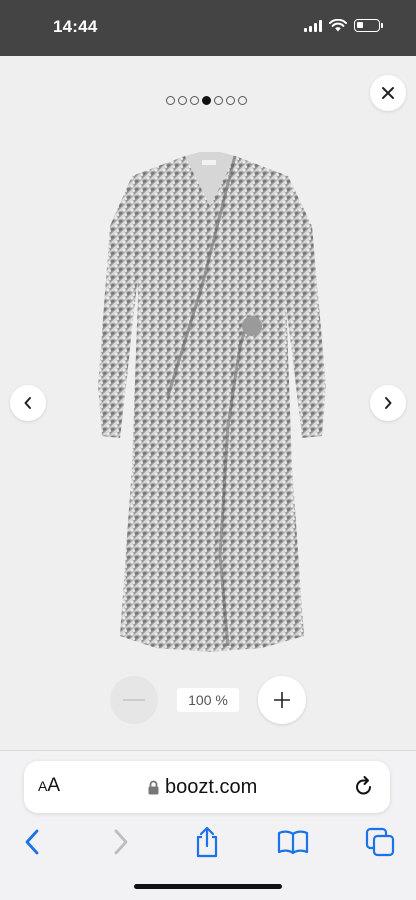 The width and height of the screenshot is (416, 900). I want to click on forward-button, so click(121, 842).